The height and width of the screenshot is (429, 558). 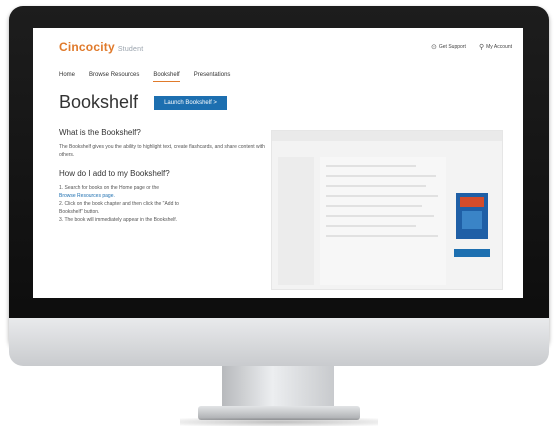 I want to click on how-to-heading: How do I add to my Bookshelf?, so click(x=114, y=173).